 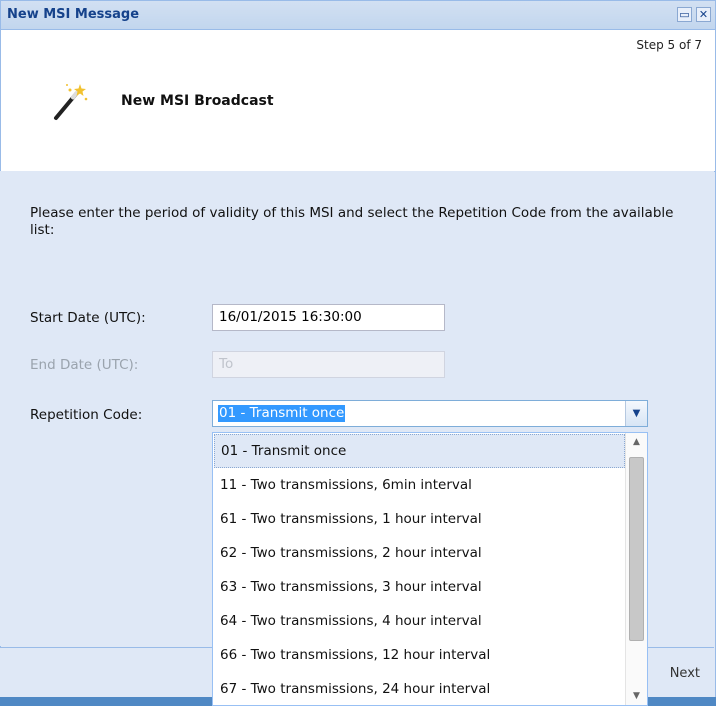 I want to click on end-date-input: To, so click(x=328, y=364).